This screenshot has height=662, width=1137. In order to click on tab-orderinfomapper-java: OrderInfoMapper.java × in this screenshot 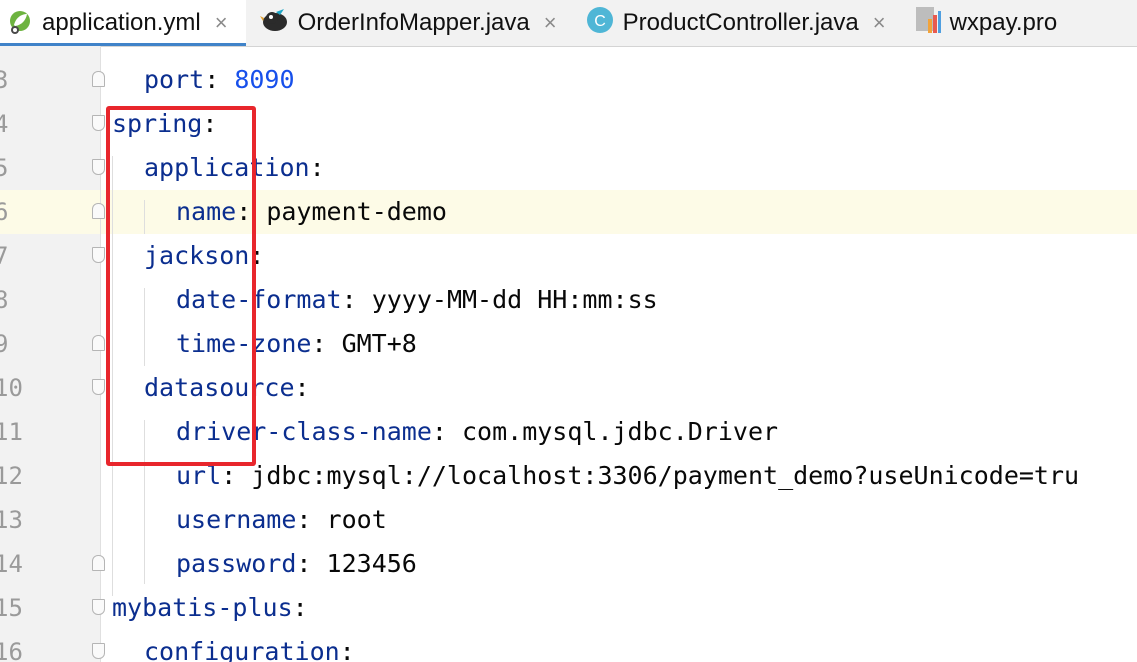, I will do `click(409, 23)`.